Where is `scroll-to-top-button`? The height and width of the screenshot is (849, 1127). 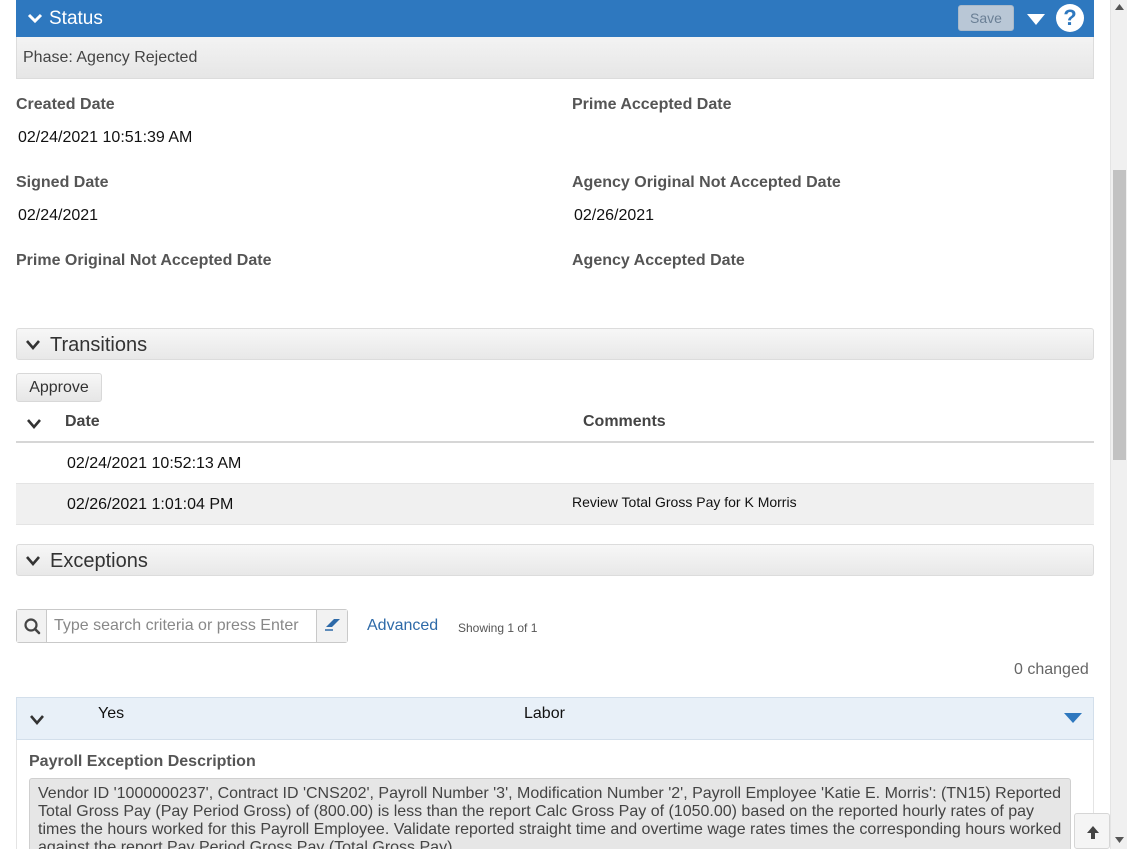 scroll-to-top-button is located at coordinates (1092, 831).